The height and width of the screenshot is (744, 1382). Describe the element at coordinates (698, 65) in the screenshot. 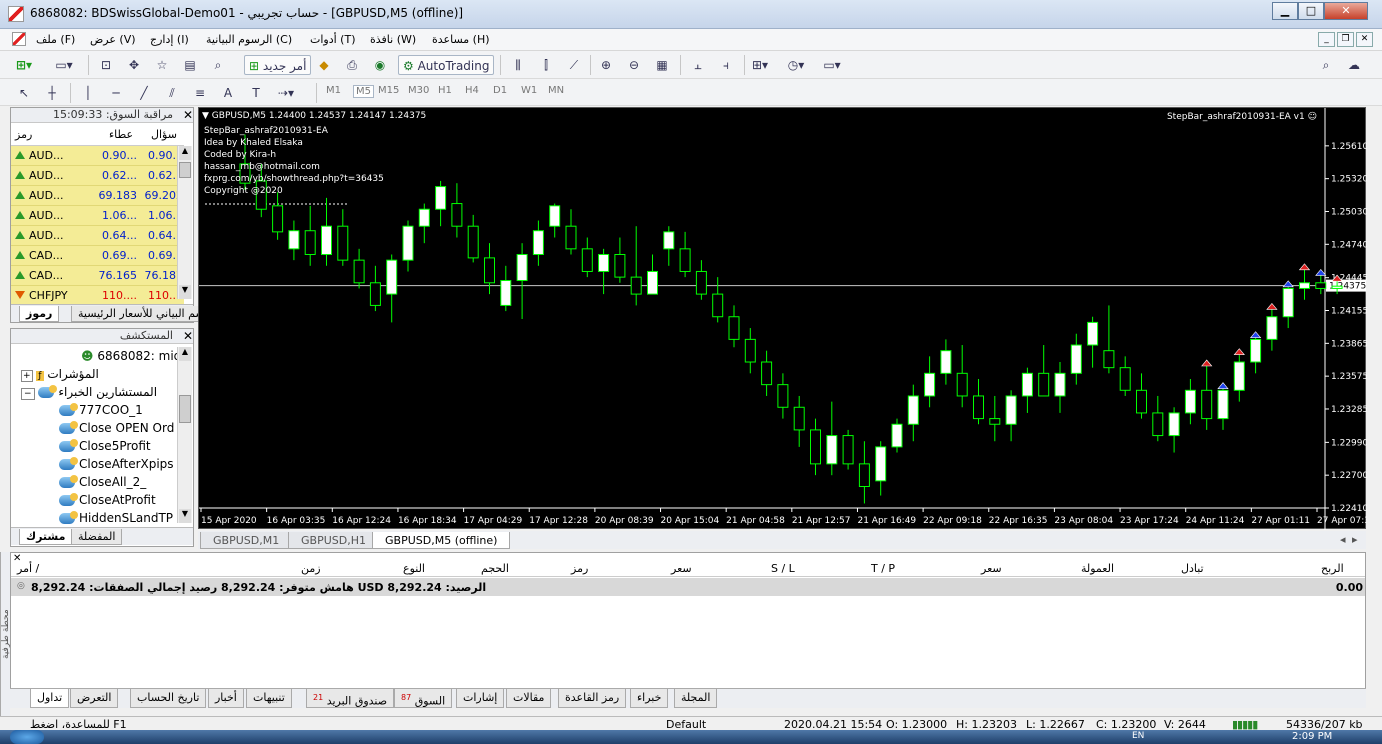

I see `auto-scroll-icon: ⫠` at that location.